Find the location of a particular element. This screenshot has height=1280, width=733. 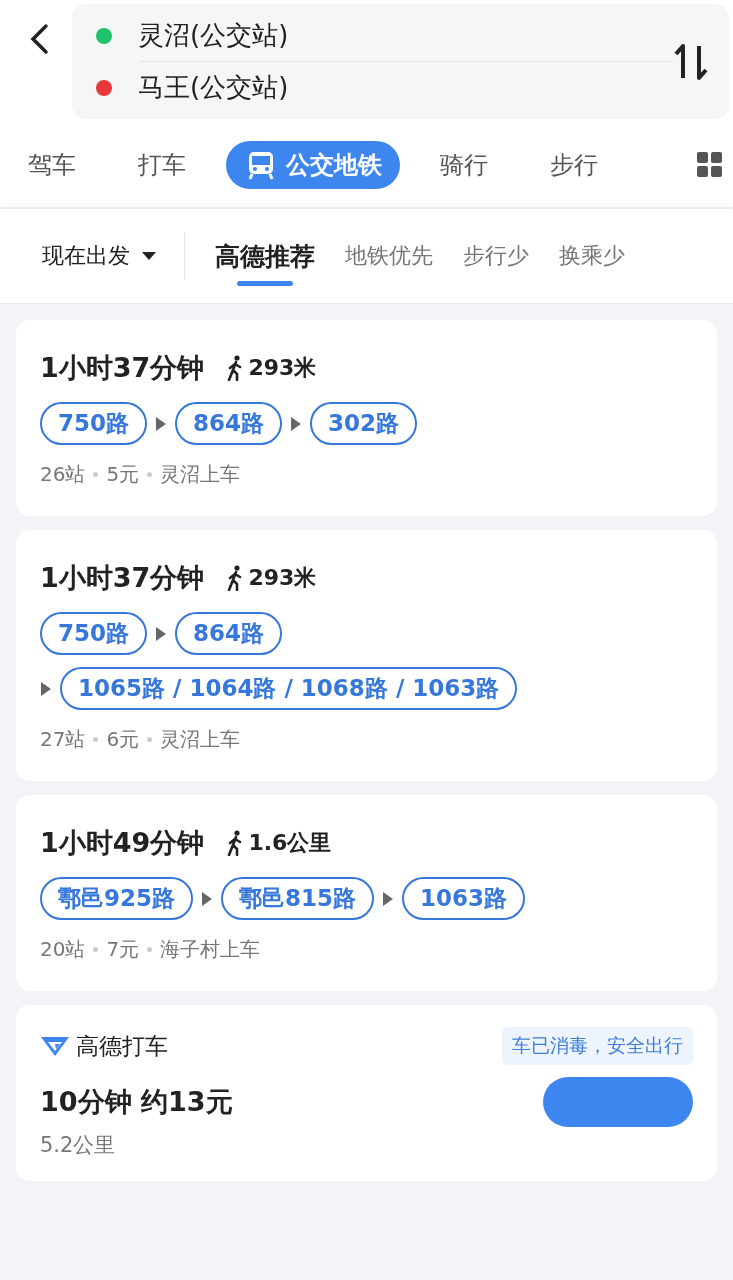

mode-tab: 驾车 is located at coordinates (63, 165).